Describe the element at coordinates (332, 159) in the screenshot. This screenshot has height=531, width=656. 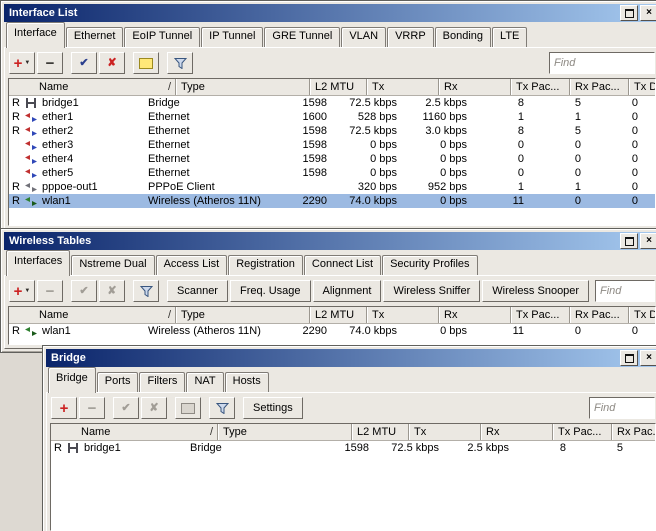
I see `table-row: ether4 Ethernet 1598 0 bps 0 bps 0 0 0` at that location.